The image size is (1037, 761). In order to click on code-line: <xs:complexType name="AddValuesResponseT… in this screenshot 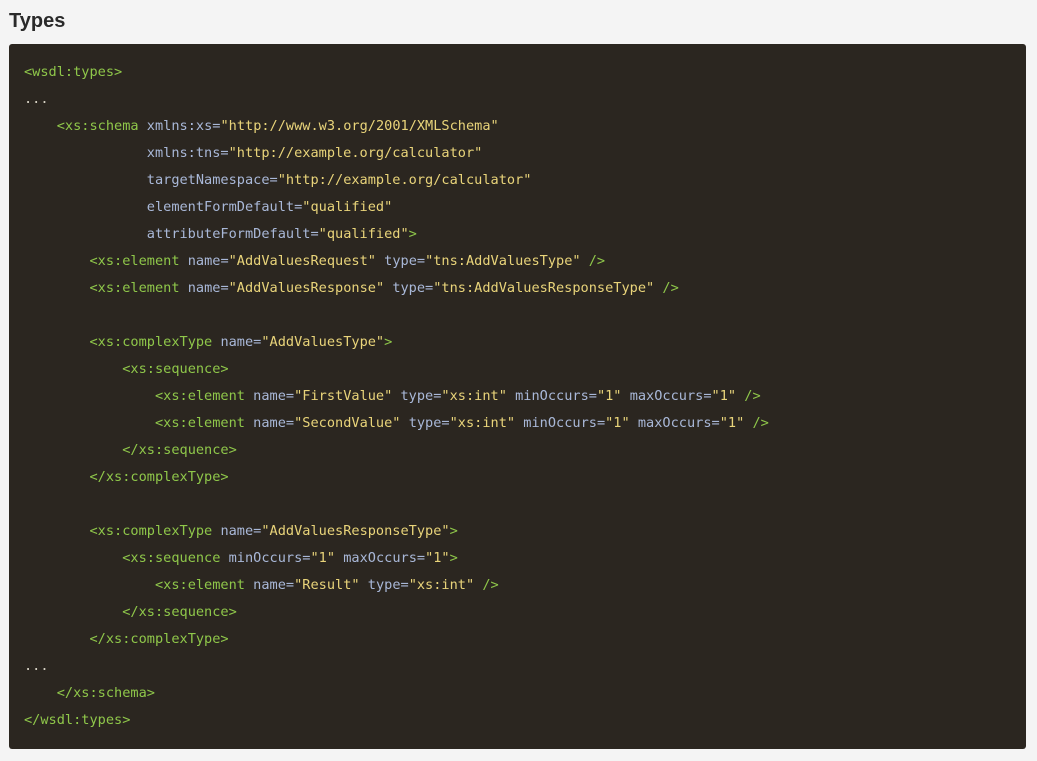, I will do `click(517, 531)`.